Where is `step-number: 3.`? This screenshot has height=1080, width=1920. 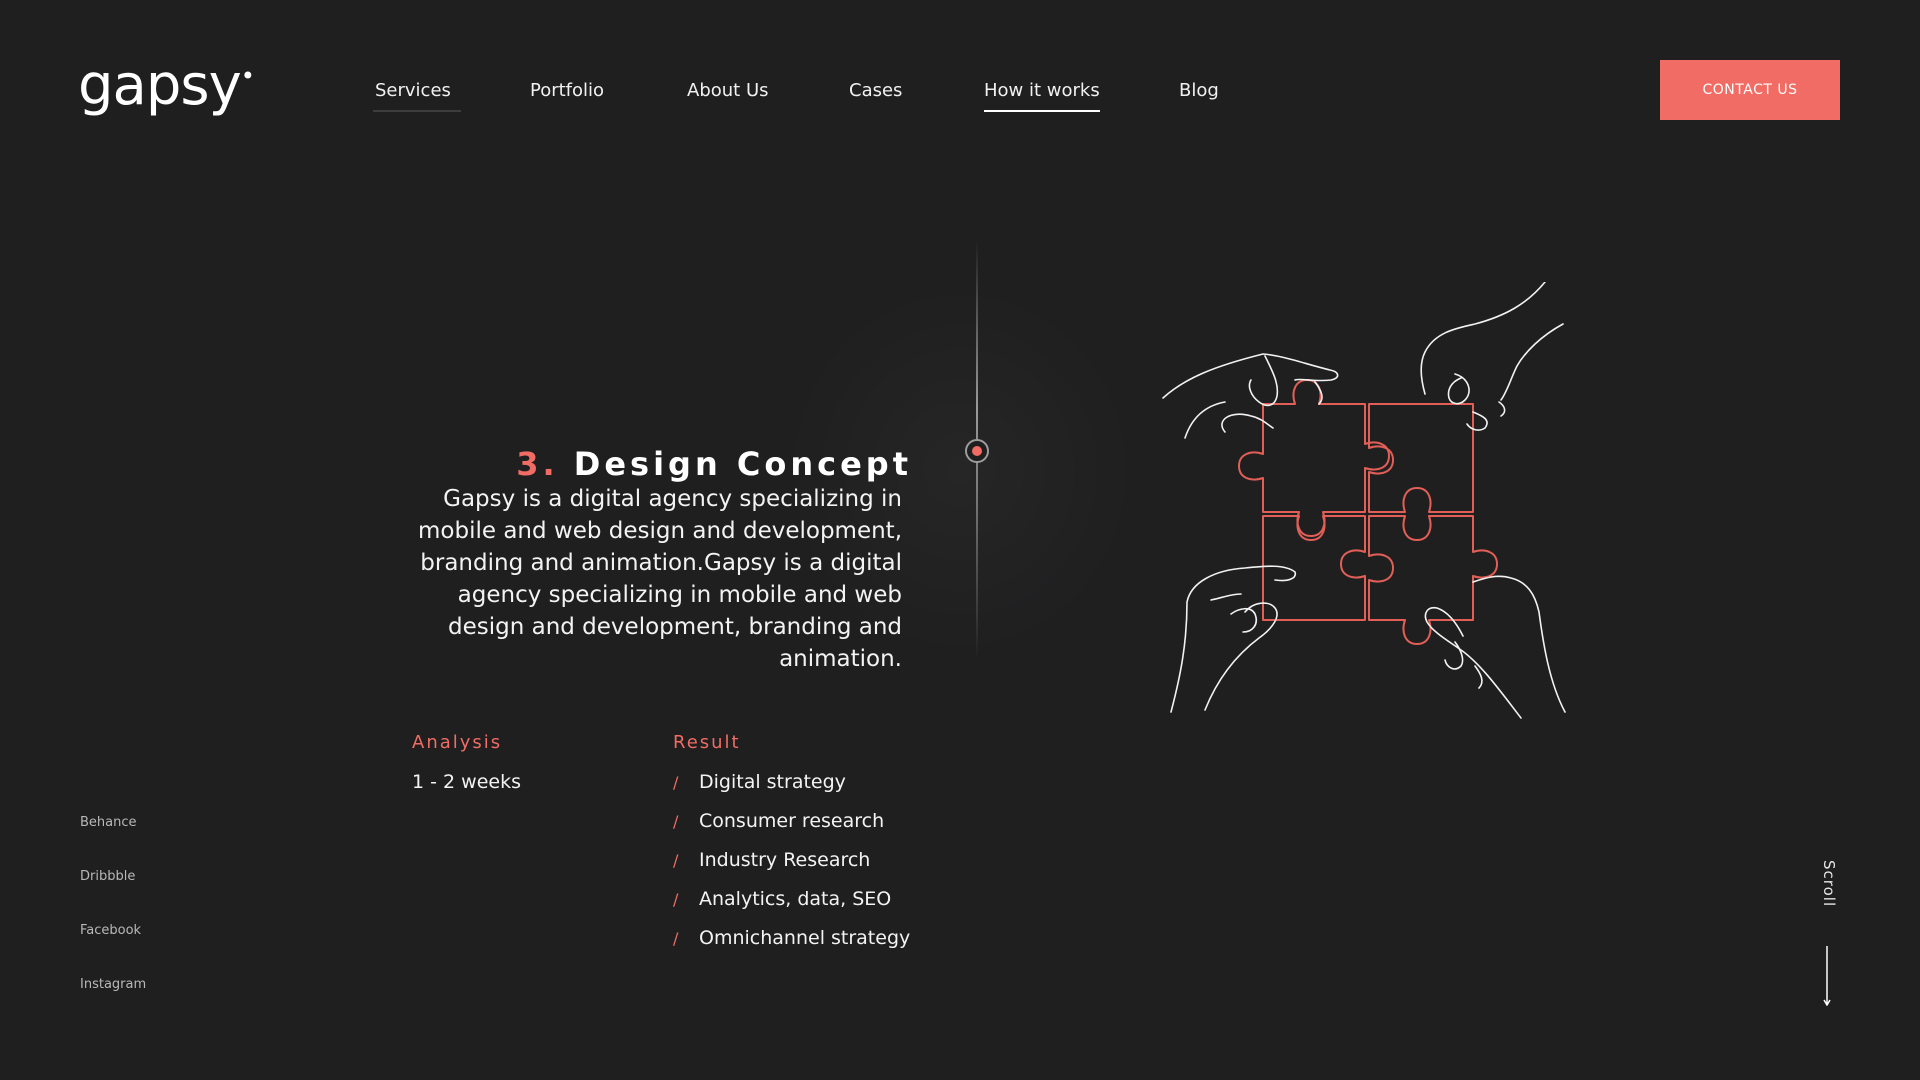
step-number: 3. is located at coordinates (537, 464).